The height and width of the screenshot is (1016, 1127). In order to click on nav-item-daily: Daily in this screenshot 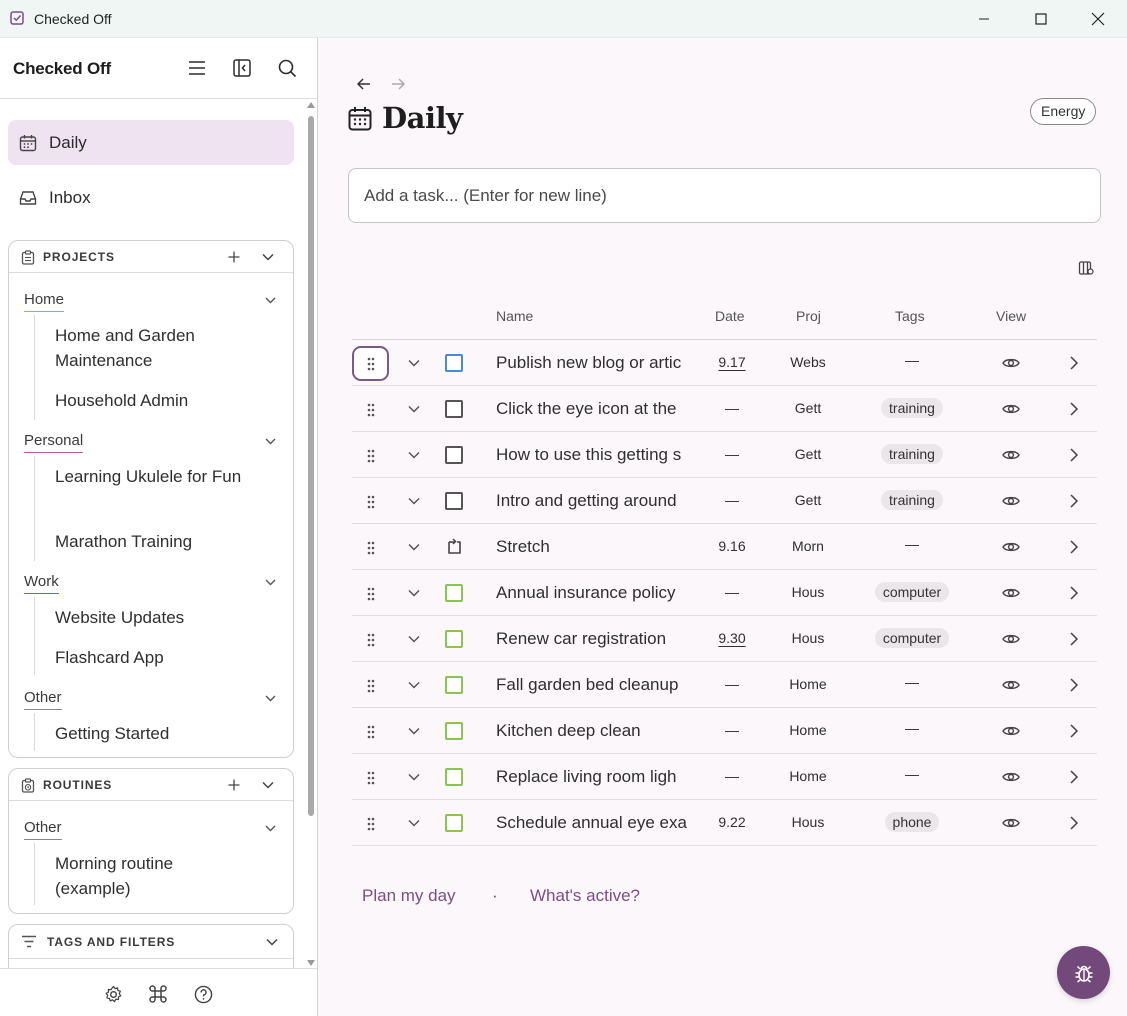, I will do `click(151, 142)`.